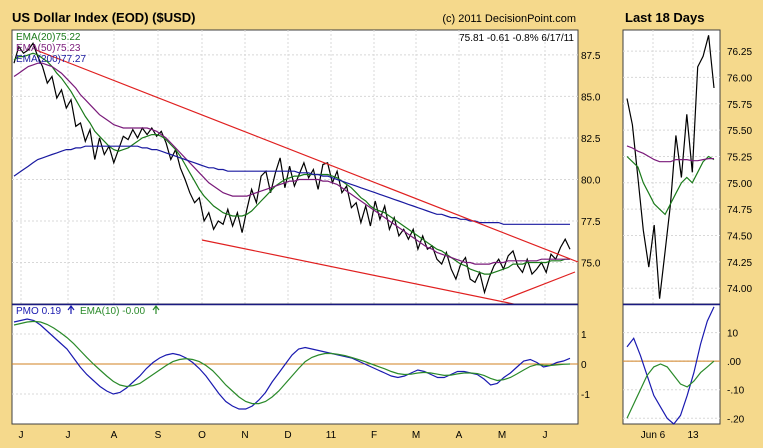 This screenshot has height=448, width=763. I want to click on main-x-tick-label: O, so click(202, 435).